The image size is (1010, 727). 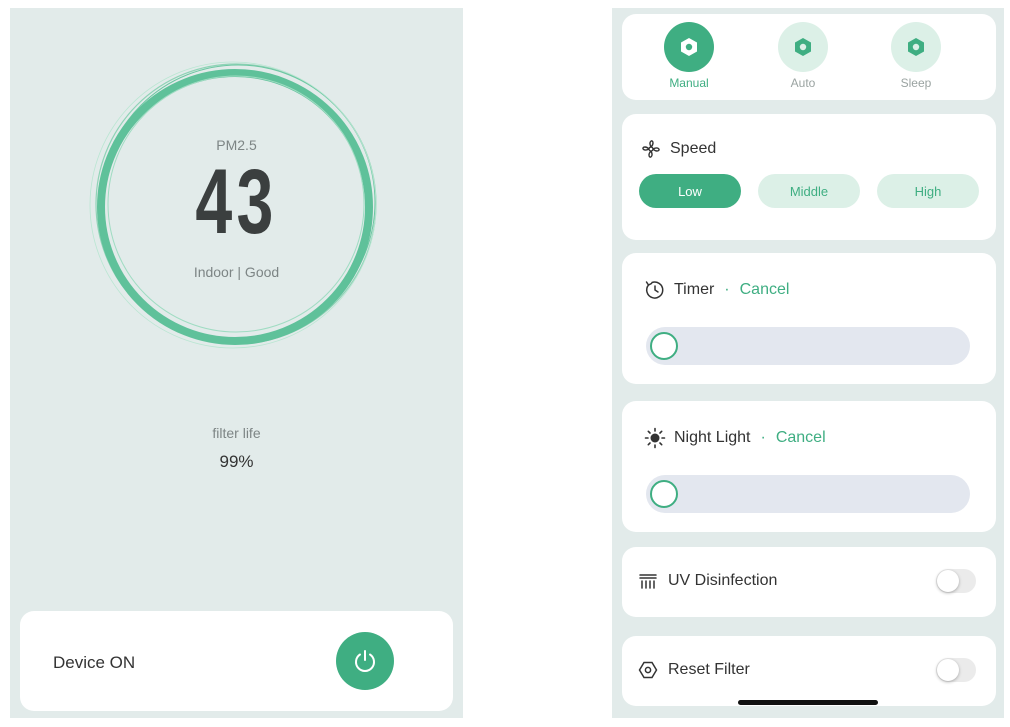 What do you see at coordinates (716, 290) in the screenshot?
I see `timer-title: Timer · Cancel` at bounding box center [716, 290].